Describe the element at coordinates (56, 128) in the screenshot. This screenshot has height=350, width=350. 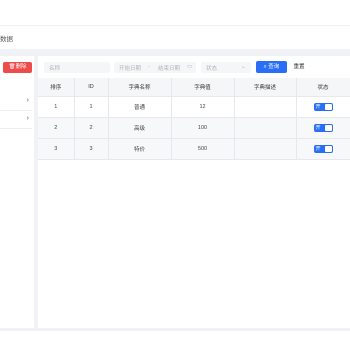
I see `cell-sort: 2` at that location.